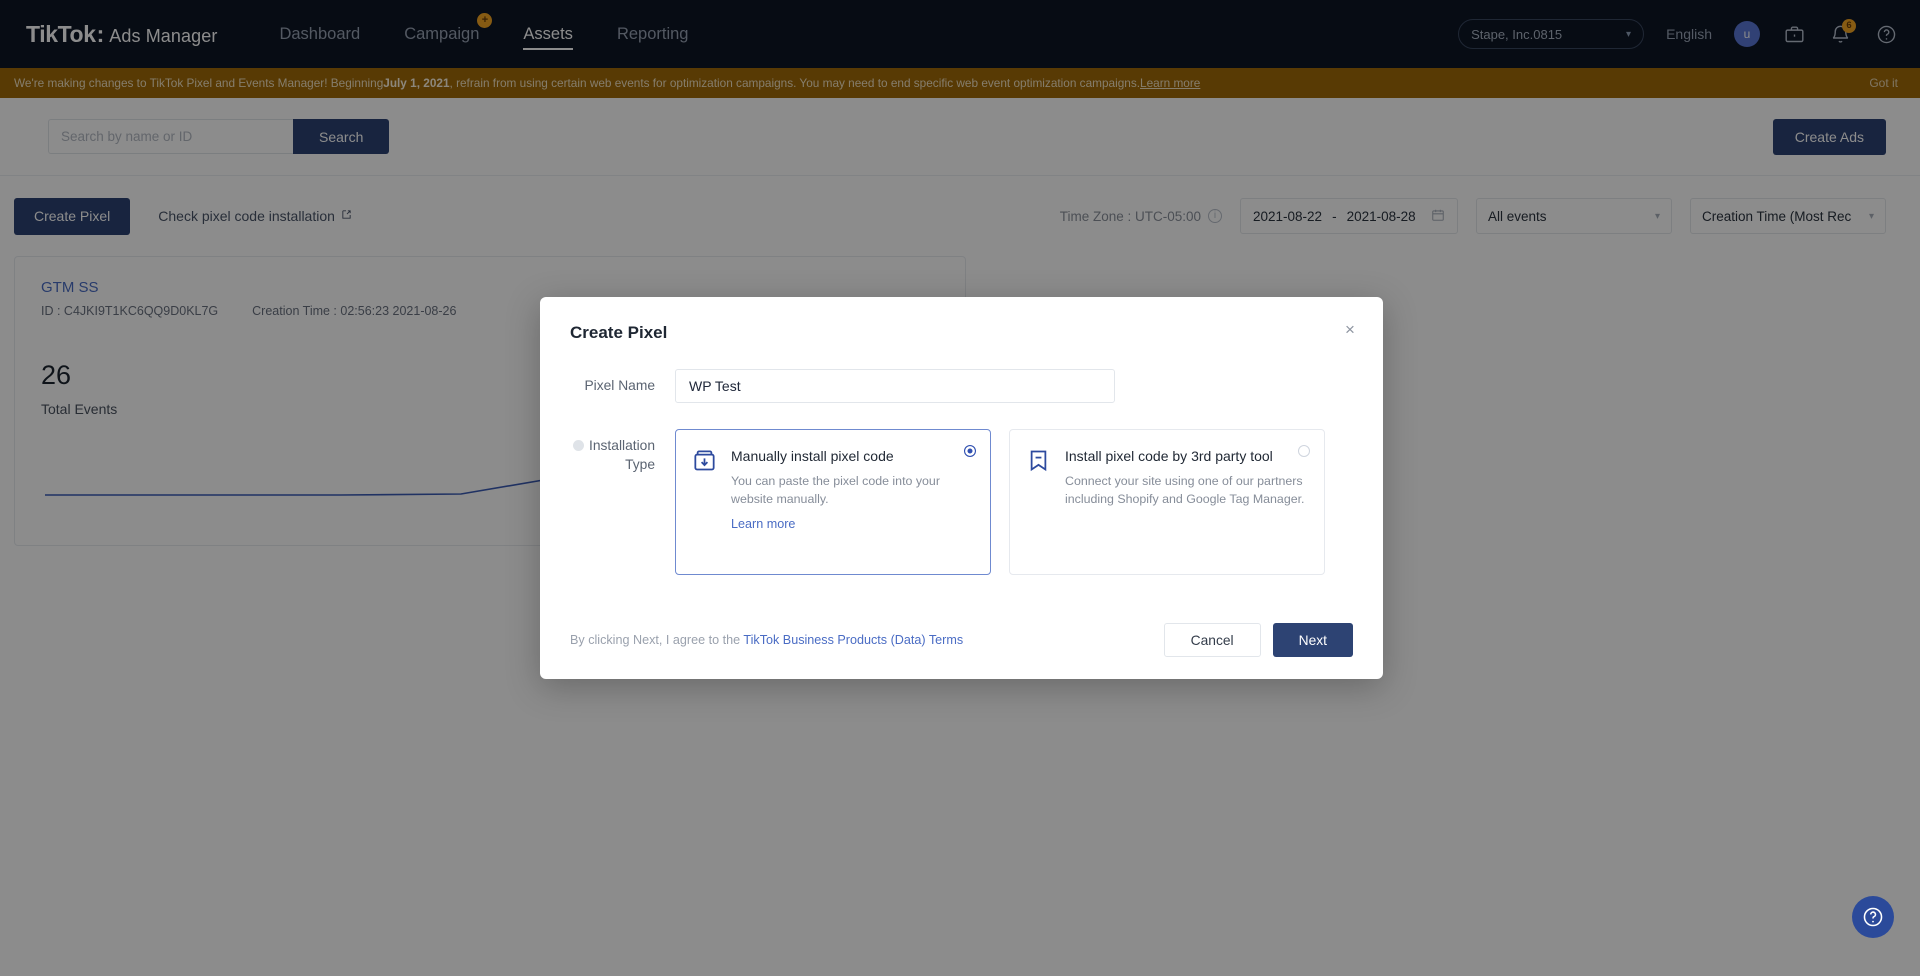 The height and width of the screenshot is (976, 1920). I want to click on pixel-name-label: Pixel Name, so click(619, 385).